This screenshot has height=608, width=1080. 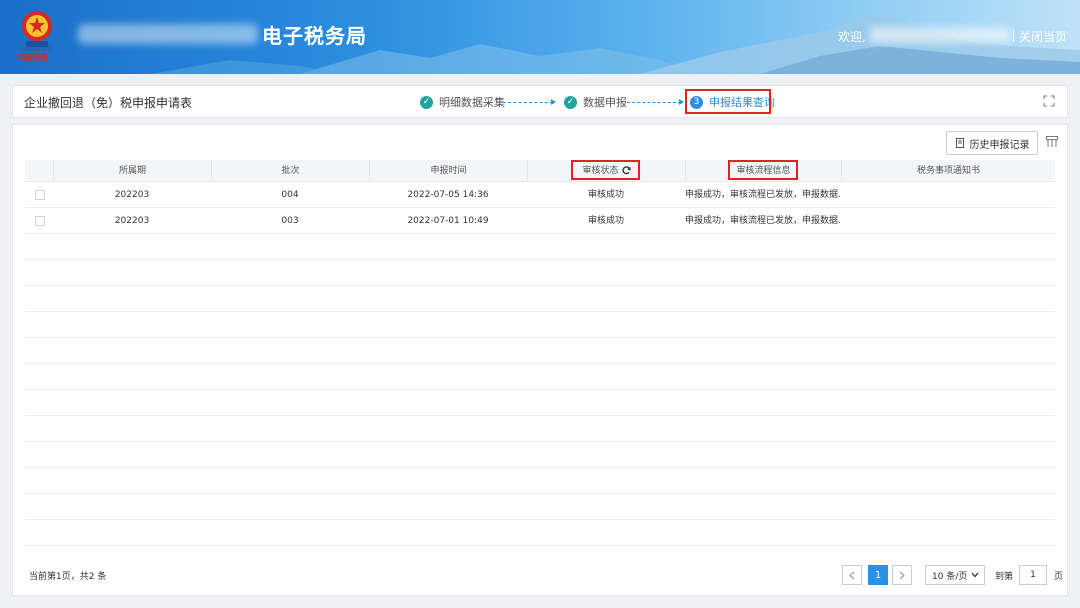 I want to click on col-batch: 批次, so click(x=290, y=171).